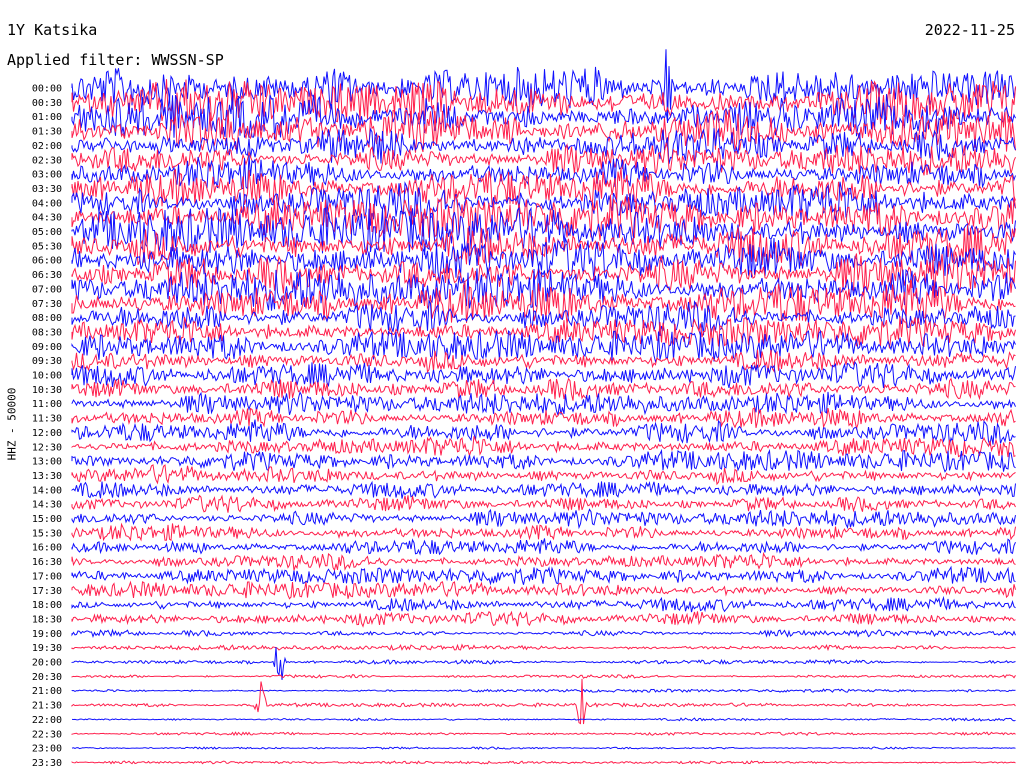  Describe the element at coordinates (47, 404) in the screenshot. I see `time-label: 11:00` at that location.